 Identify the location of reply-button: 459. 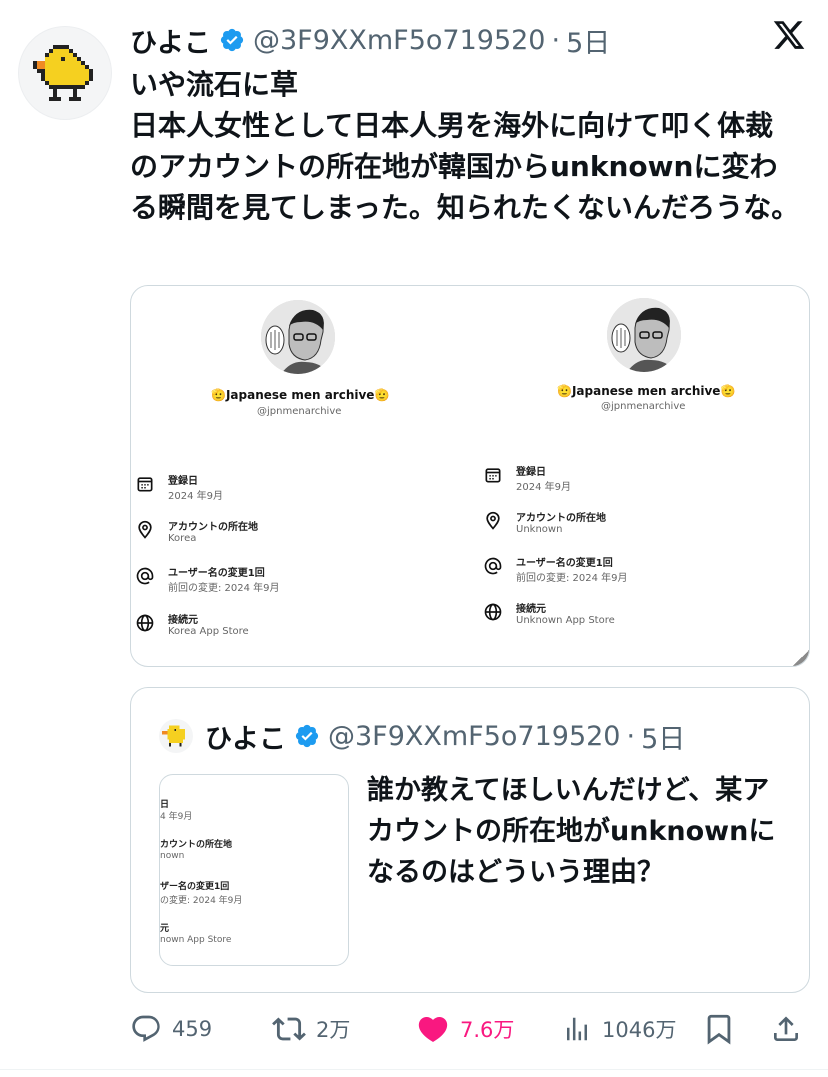
(171, 1029).